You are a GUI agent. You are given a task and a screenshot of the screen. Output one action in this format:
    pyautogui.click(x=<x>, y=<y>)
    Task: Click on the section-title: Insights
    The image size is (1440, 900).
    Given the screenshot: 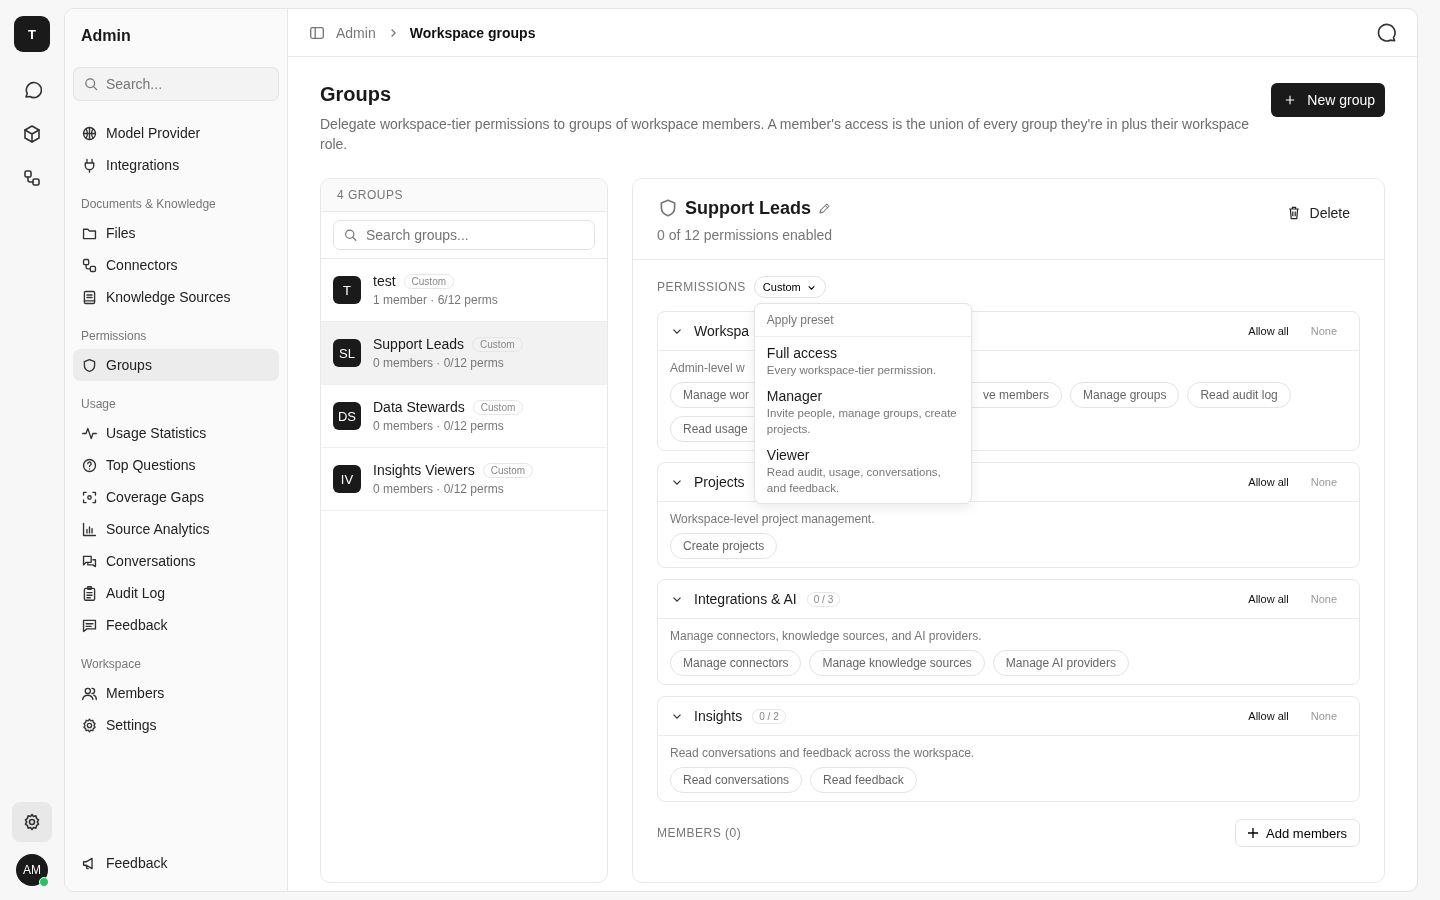 What is the action you would take?
    pyautogui.click(x=718, y=716)
    